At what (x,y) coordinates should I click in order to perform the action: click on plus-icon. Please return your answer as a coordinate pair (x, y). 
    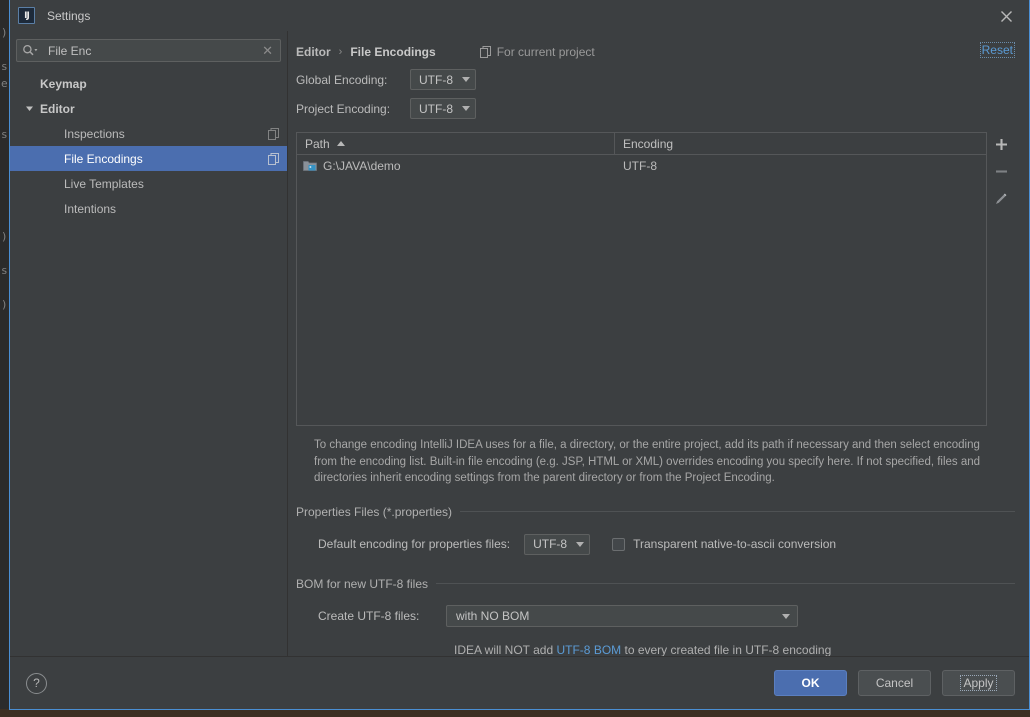
    Looking at the image, I should click on (1001, 146).